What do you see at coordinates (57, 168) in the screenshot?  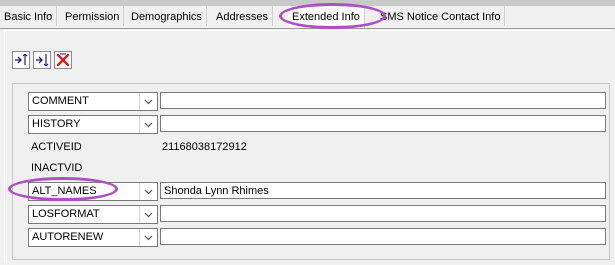 I see `inactvid-label: INACTVID` at bounding box center [57, 168].